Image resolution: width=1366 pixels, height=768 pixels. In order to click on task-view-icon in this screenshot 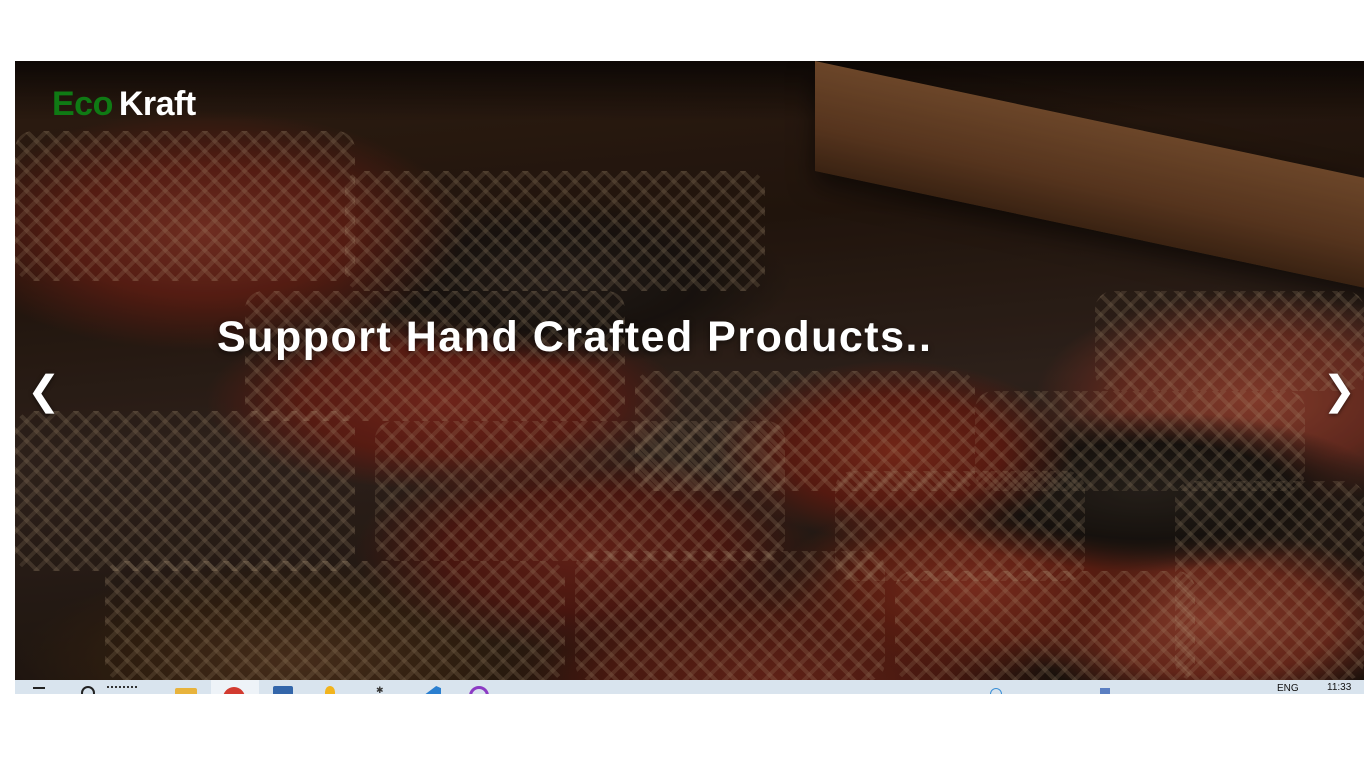, I will do `click(122, 689)`.